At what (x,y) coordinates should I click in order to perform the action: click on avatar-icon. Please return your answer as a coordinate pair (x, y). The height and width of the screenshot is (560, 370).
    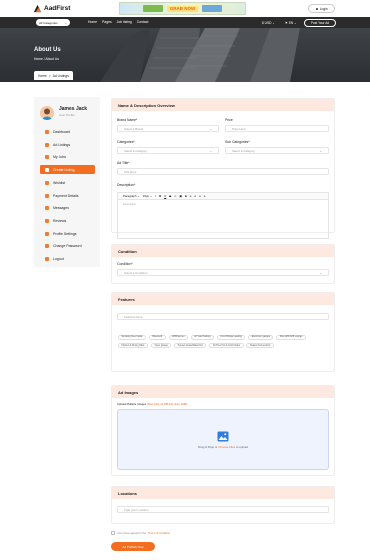
    Looking at the image, I should click on (47, 114).